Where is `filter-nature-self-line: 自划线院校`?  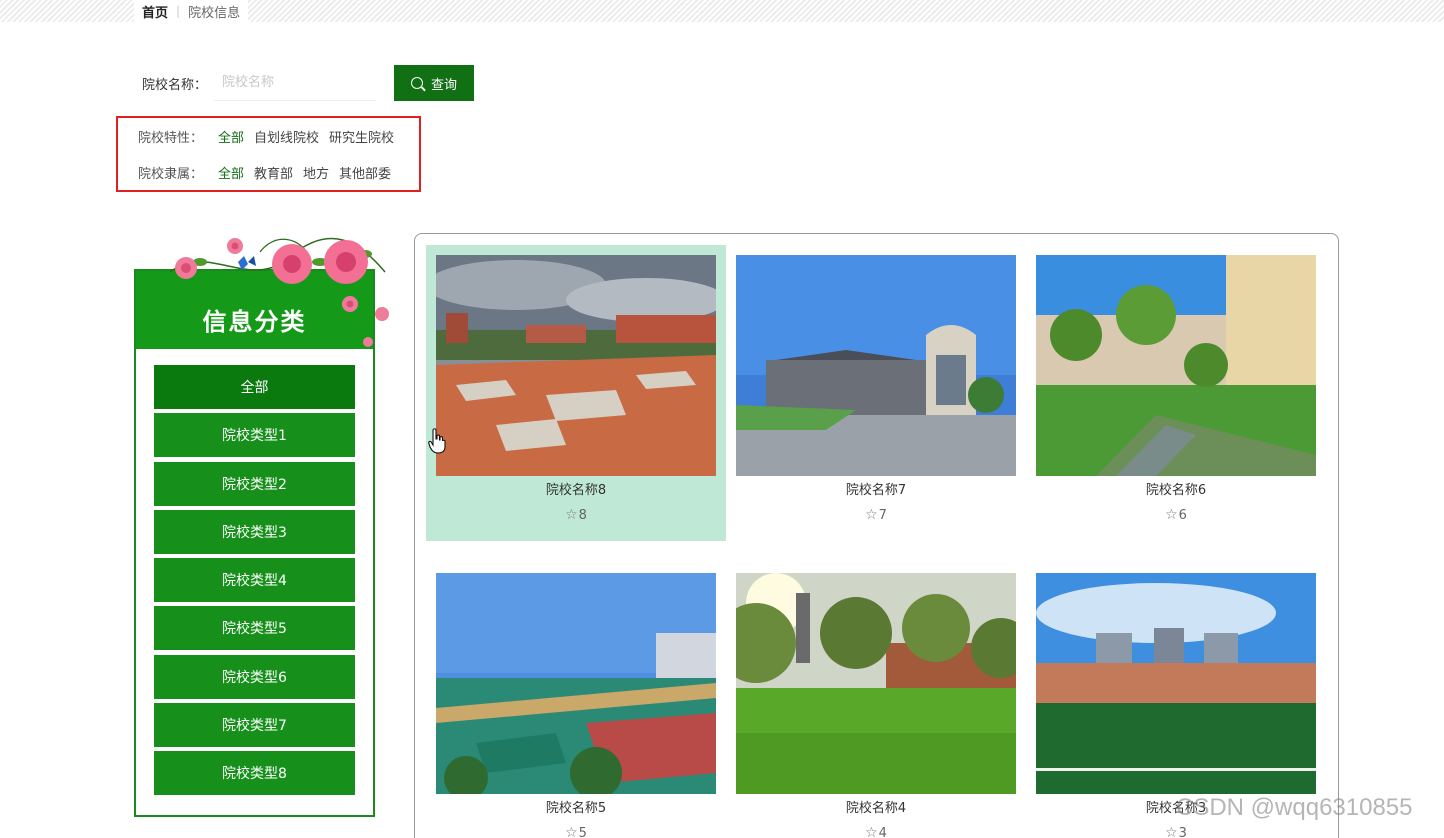 filter-nature-self-line: 自划线院校 is located at coordinates (286, 136).